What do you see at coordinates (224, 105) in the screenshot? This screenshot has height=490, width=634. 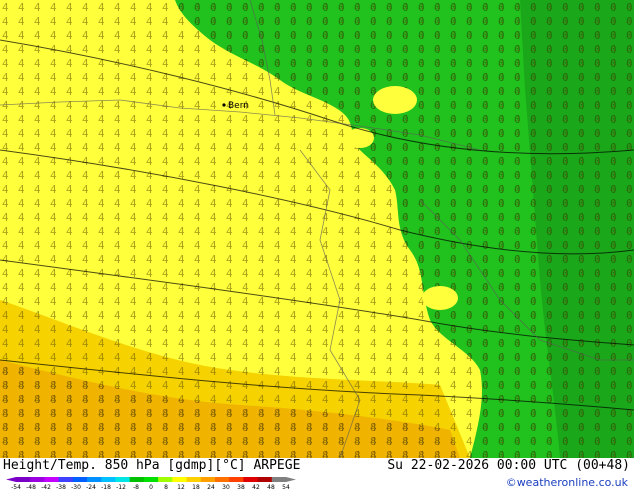 I see `city-marker` at bounding box center [224, 105].